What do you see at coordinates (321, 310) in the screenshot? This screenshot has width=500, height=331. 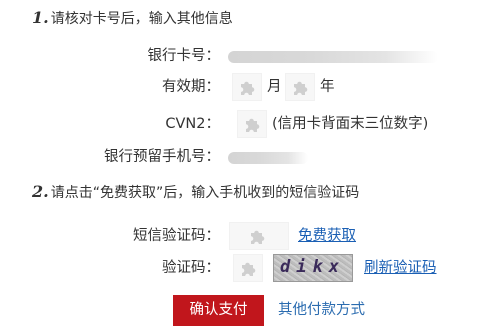 I see `other-payment-link: 其他付款方式` at bounding box center [321, 310].